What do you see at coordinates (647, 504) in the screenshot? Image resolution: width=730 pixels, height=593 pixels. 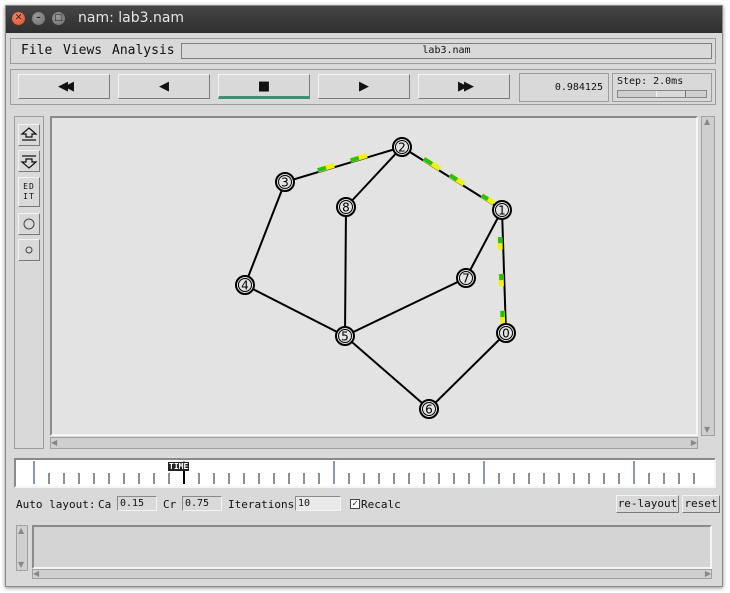 I see `relayout-button: re-layout` at bounding box center [647, 504].